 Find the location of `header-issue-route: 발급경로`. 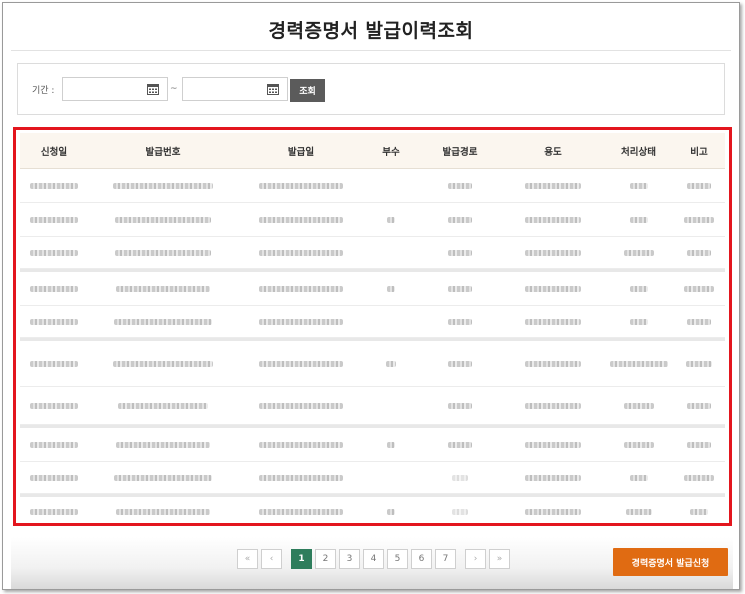

header-issue-route: 발급경로 is located at coordinates (460, 152).